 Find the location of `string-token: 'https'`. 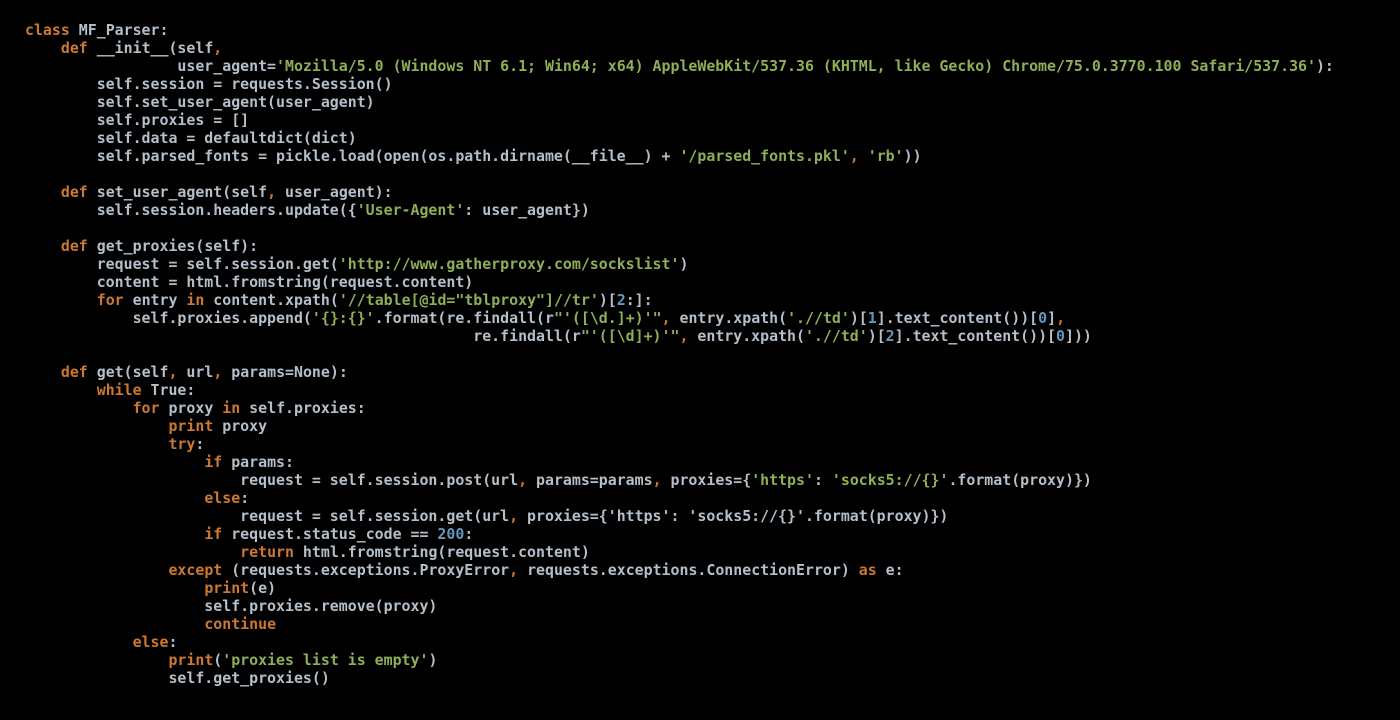

string-token: 'https' is located at coordinates (782, 480).